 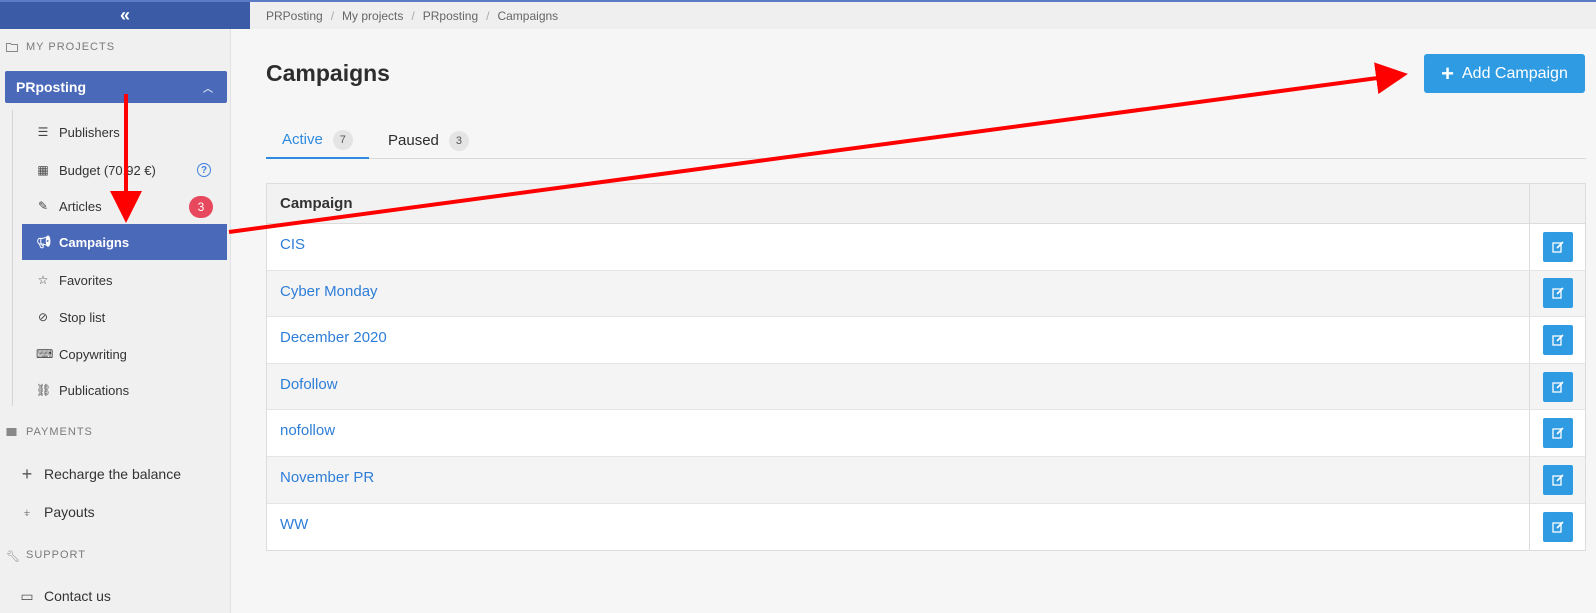 What do you see at coordinates (316, 203) in the screenshot?
I see `column-header-campaign: Campaign` at bounding box center [316, 203].